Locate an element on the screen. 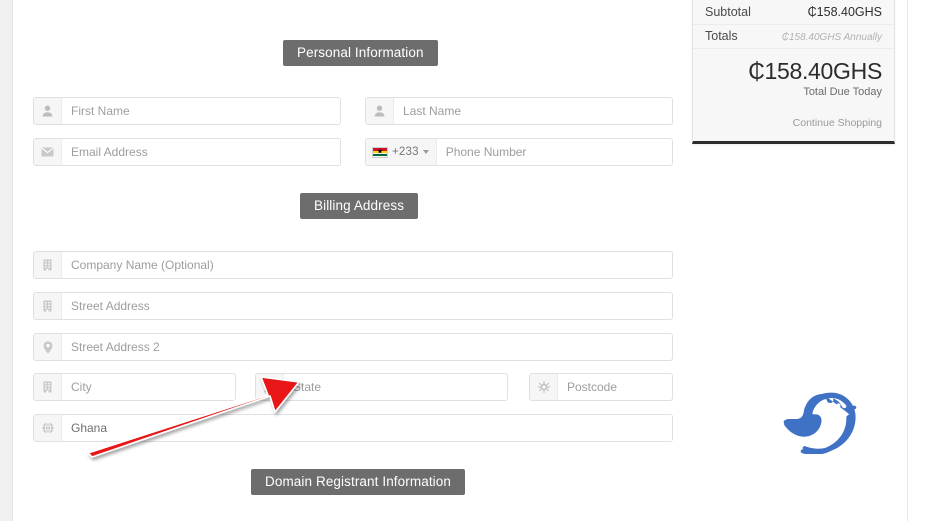 Image resolution: width=928 pixels, height=521 pixels. country-select: Ghana is located at coordinates (353, 428).